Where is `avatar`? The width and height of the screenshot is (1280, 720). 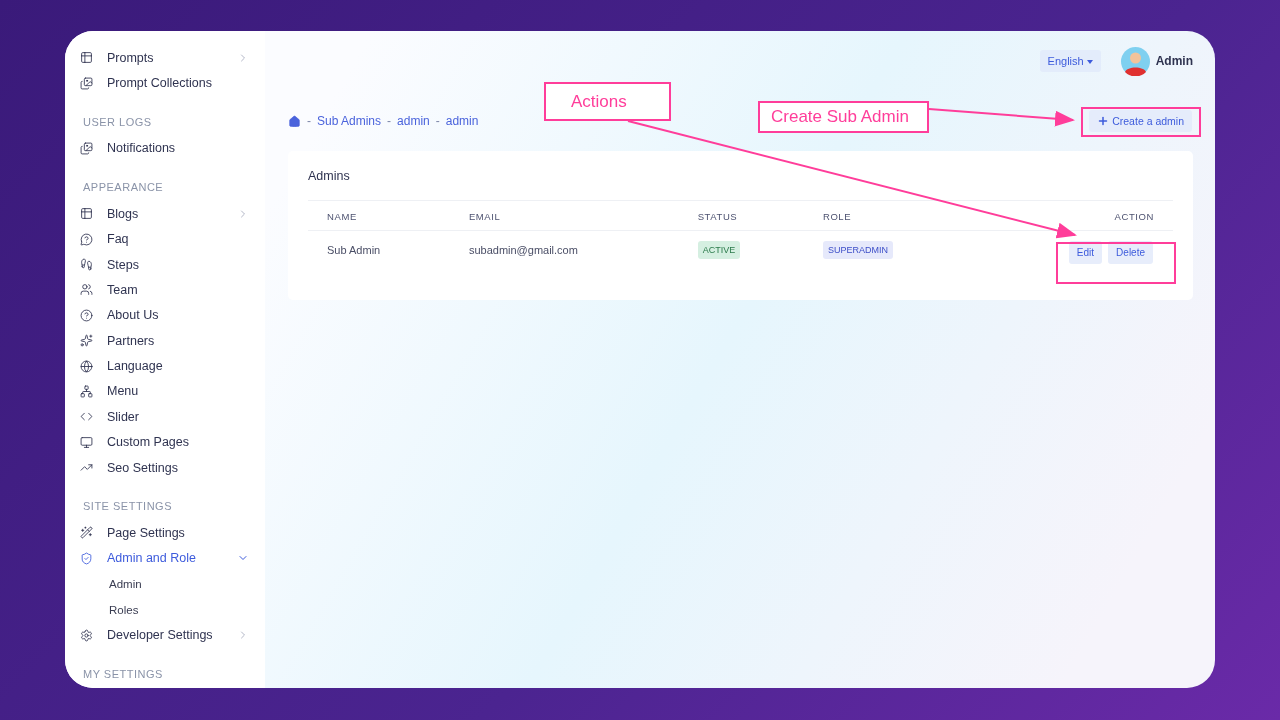 avatar is located at coordinates (1135, 61).